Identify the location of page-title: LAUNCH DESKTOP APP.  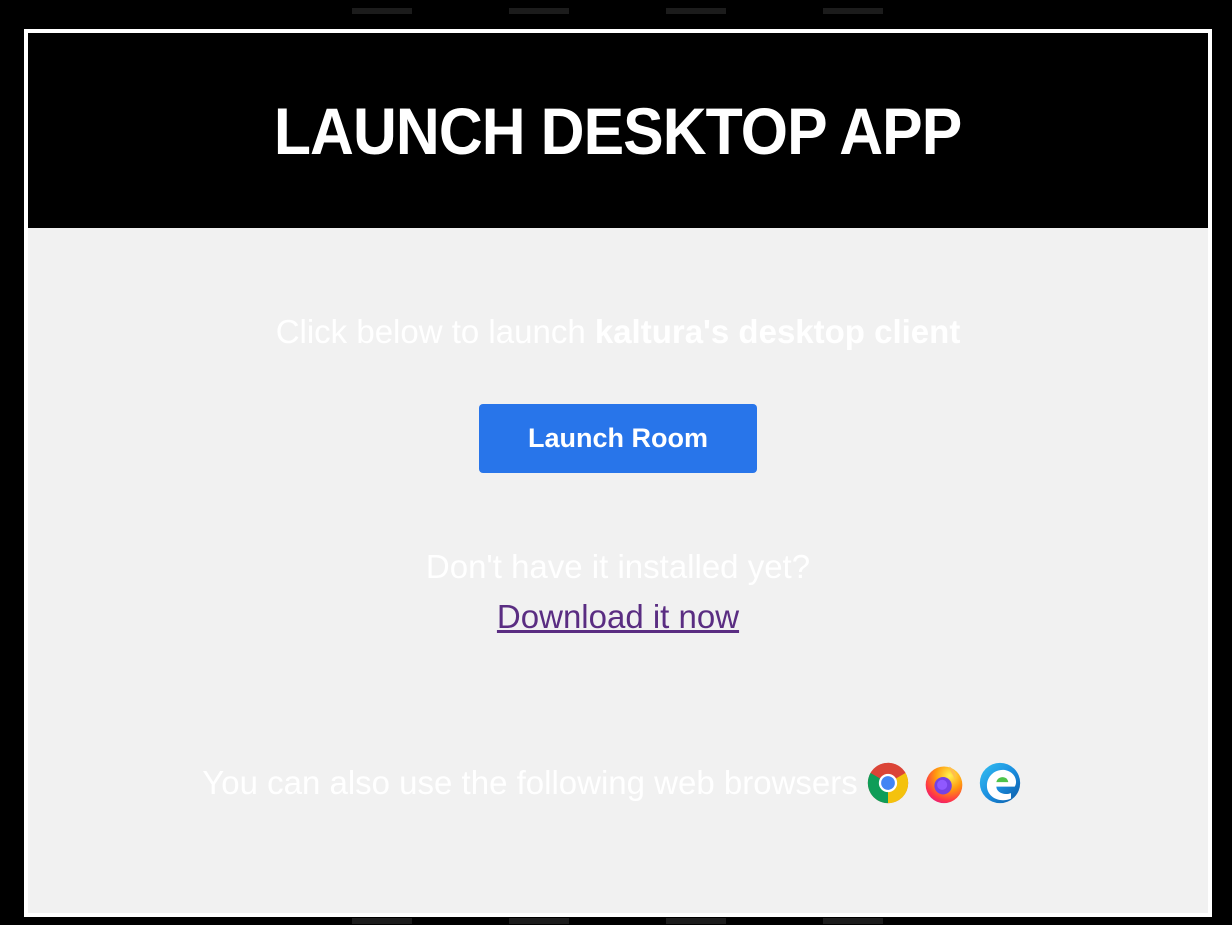
(618, 130).